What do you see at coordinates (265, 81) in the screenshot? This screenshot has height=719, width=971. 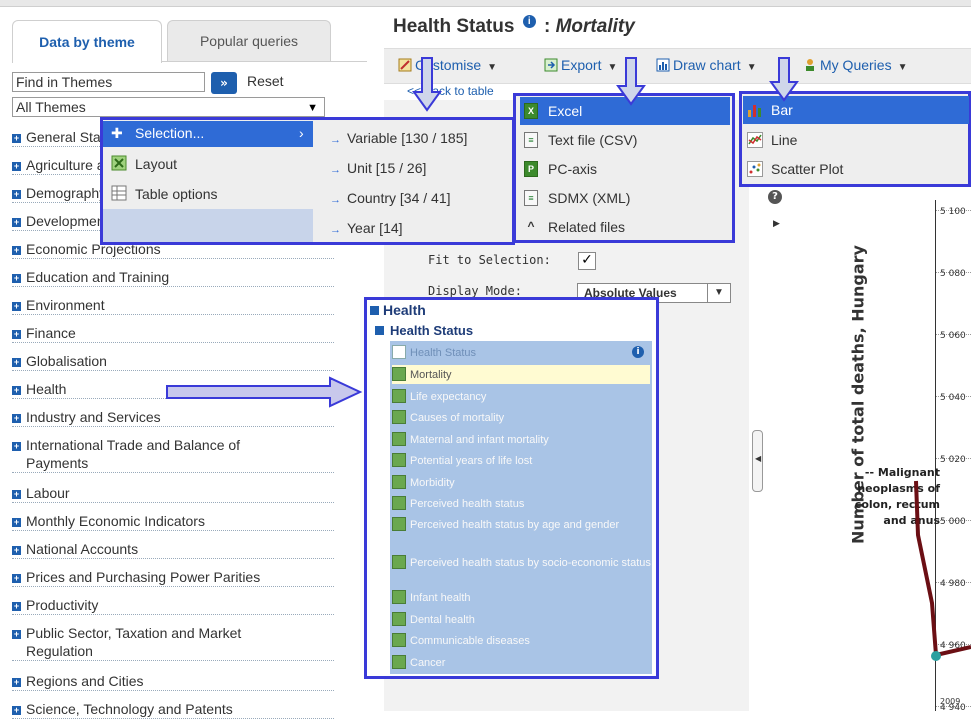 I see `reset-button: Reset` at bounding box center [265, 81].